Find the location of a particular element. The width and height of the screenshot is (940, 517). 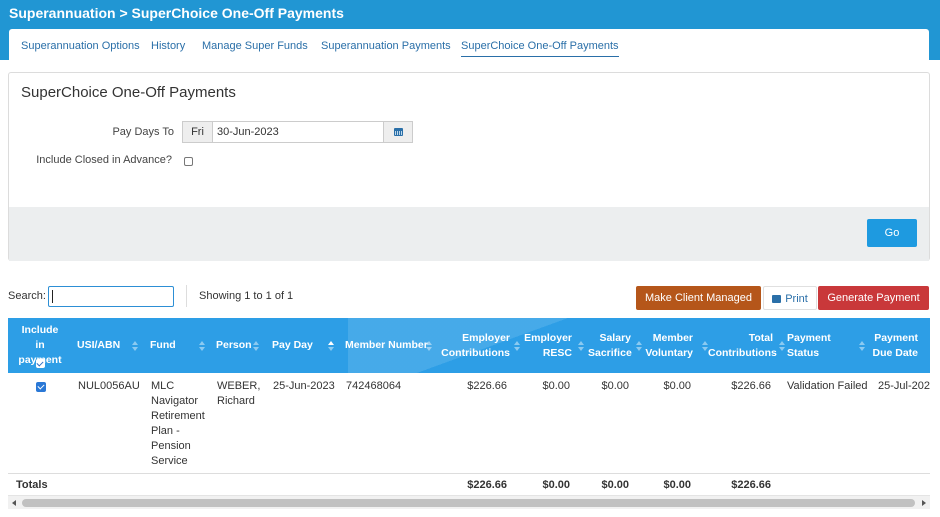

tab-superannuation-options: Superannuation Options is located at coordinates (80, 46).